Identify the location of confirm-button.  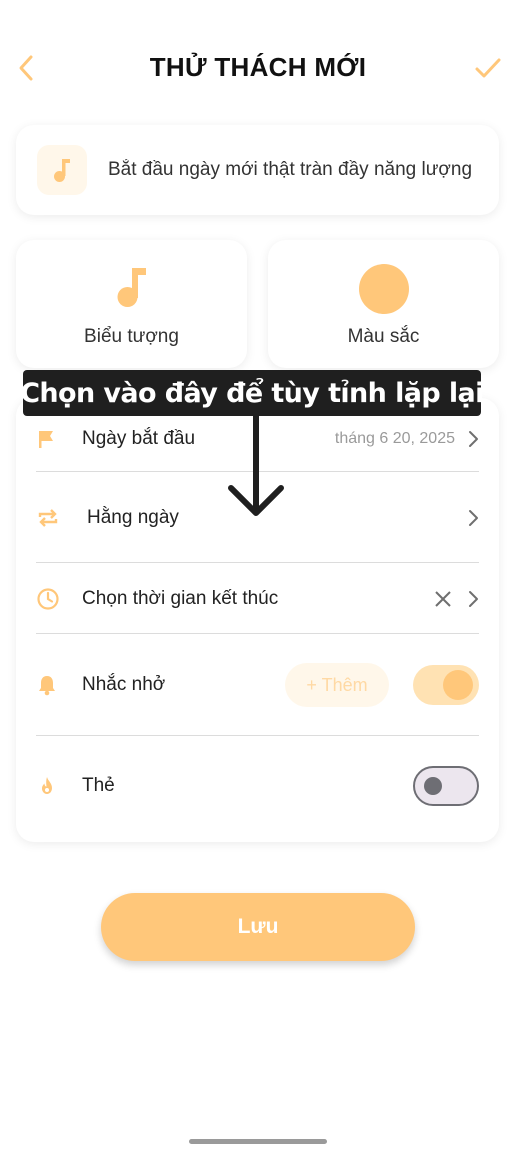
(488, 68).